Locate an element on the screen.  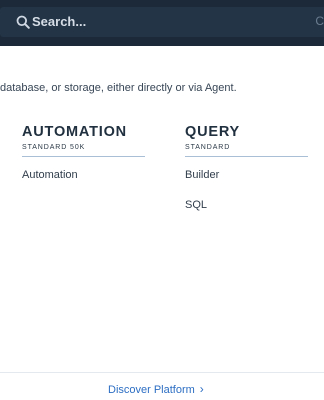
chevron-right-icon: › is located at coordinates (201, 389).